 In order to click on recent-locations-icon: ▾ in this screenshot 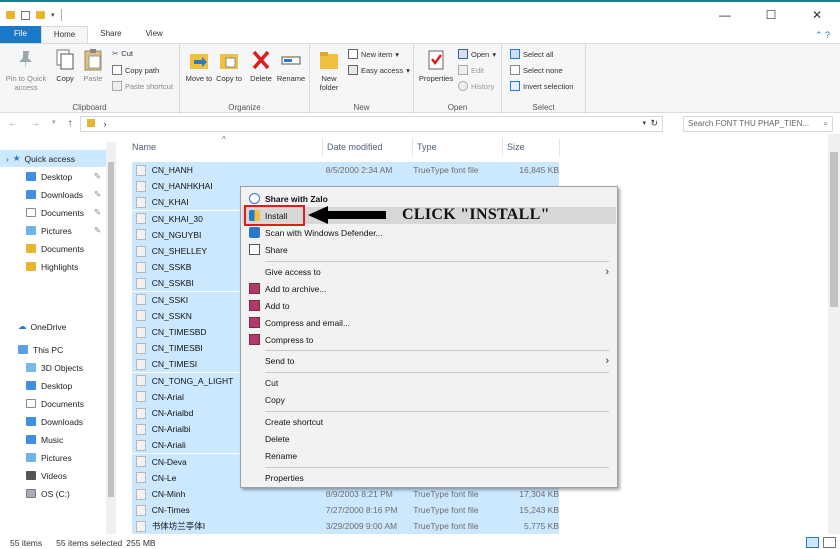, I will do `click(54, 123)`.